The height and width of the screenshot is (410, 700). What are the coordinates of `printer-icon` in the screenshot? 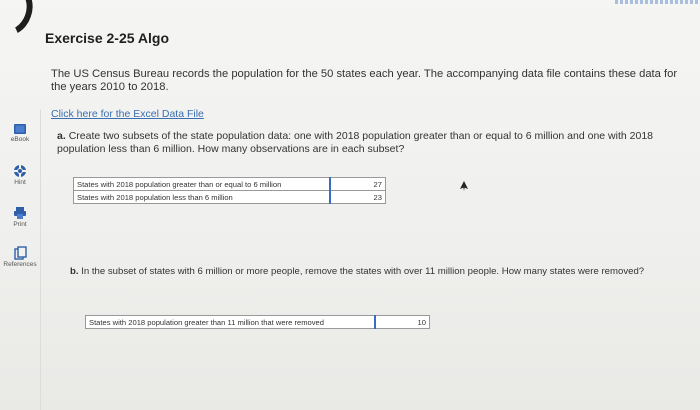 It's located at (20, 213).